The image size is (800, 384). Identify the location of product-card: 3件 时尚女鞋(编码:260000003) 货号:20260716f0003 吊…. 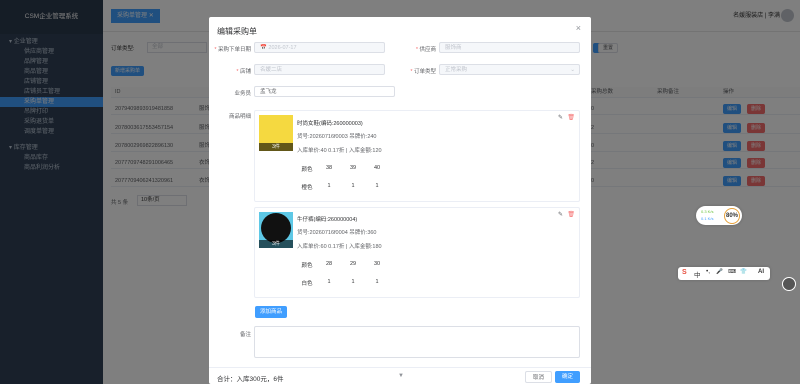
(417, 156).